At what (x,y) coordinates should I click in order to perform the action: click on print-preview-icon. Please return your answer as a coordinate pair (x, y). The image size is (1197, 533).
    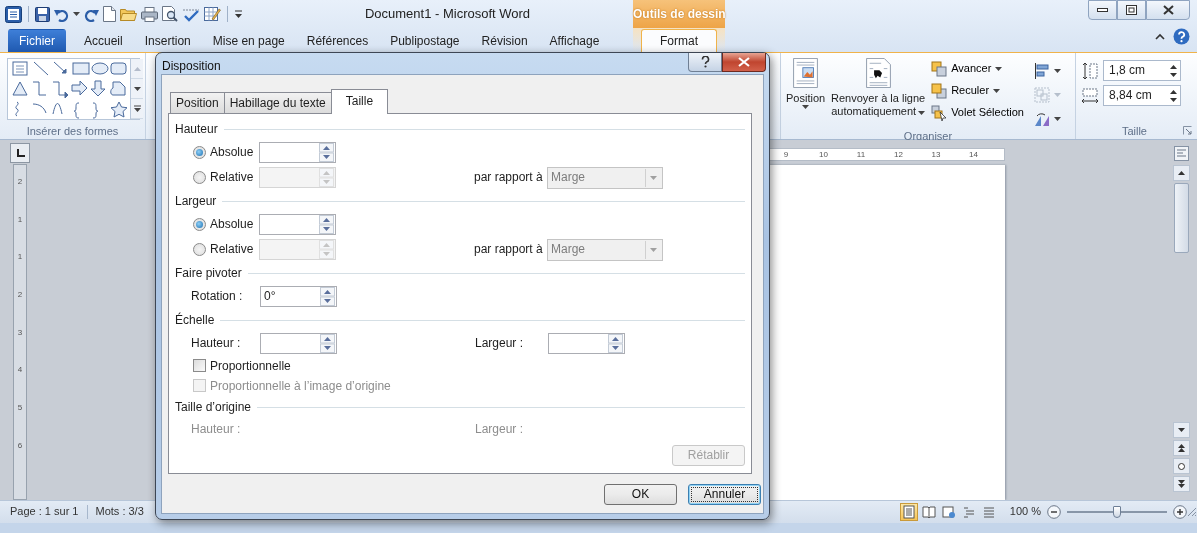
    Looking at the image, I should click on (170, 14).